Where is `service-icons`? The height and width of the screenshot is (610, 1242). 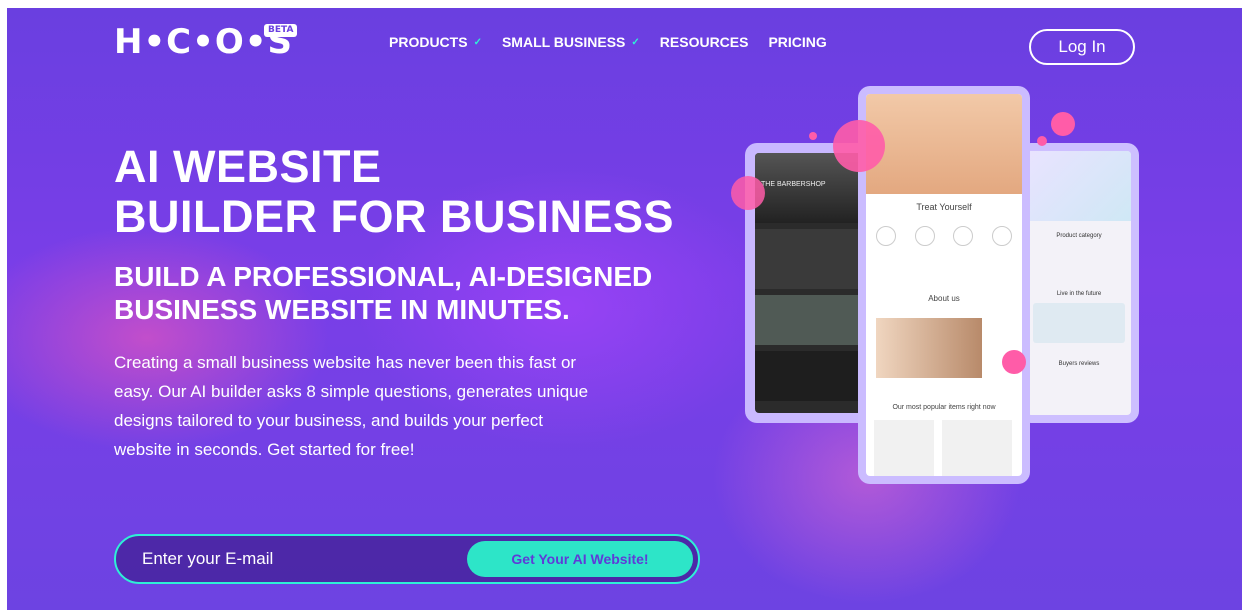
service-icons is located at coordinates (944, 240).